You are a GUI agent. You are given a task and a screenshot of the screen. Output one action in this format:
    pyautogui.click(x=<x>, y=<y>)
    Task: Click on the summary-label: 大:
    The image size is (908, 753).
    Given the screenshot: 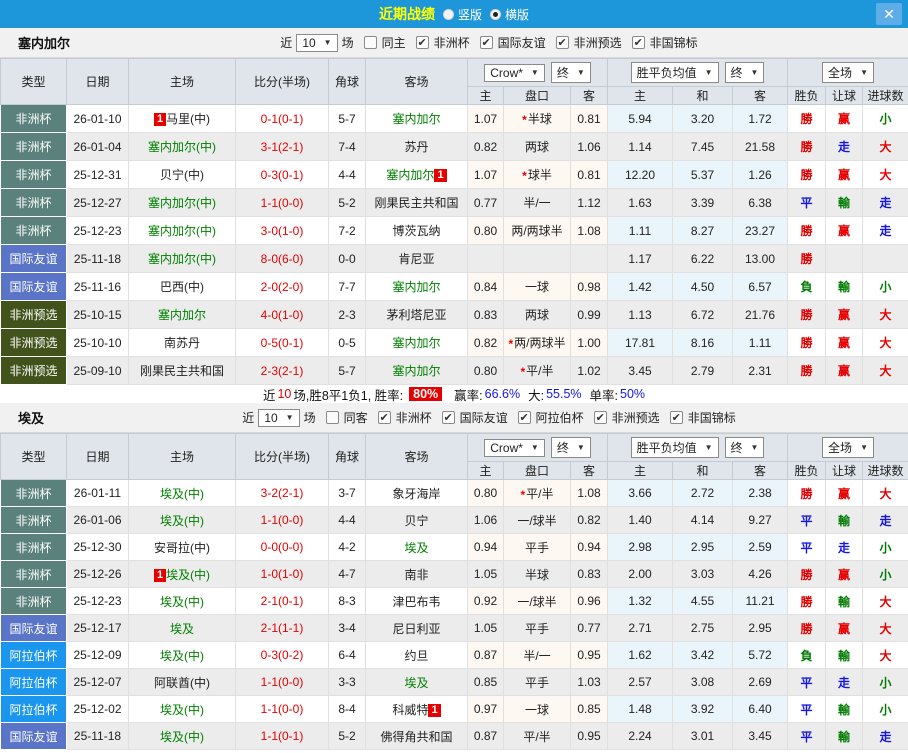 What is the action you would take?
    pyautogui.click(x=536, y=395)
    